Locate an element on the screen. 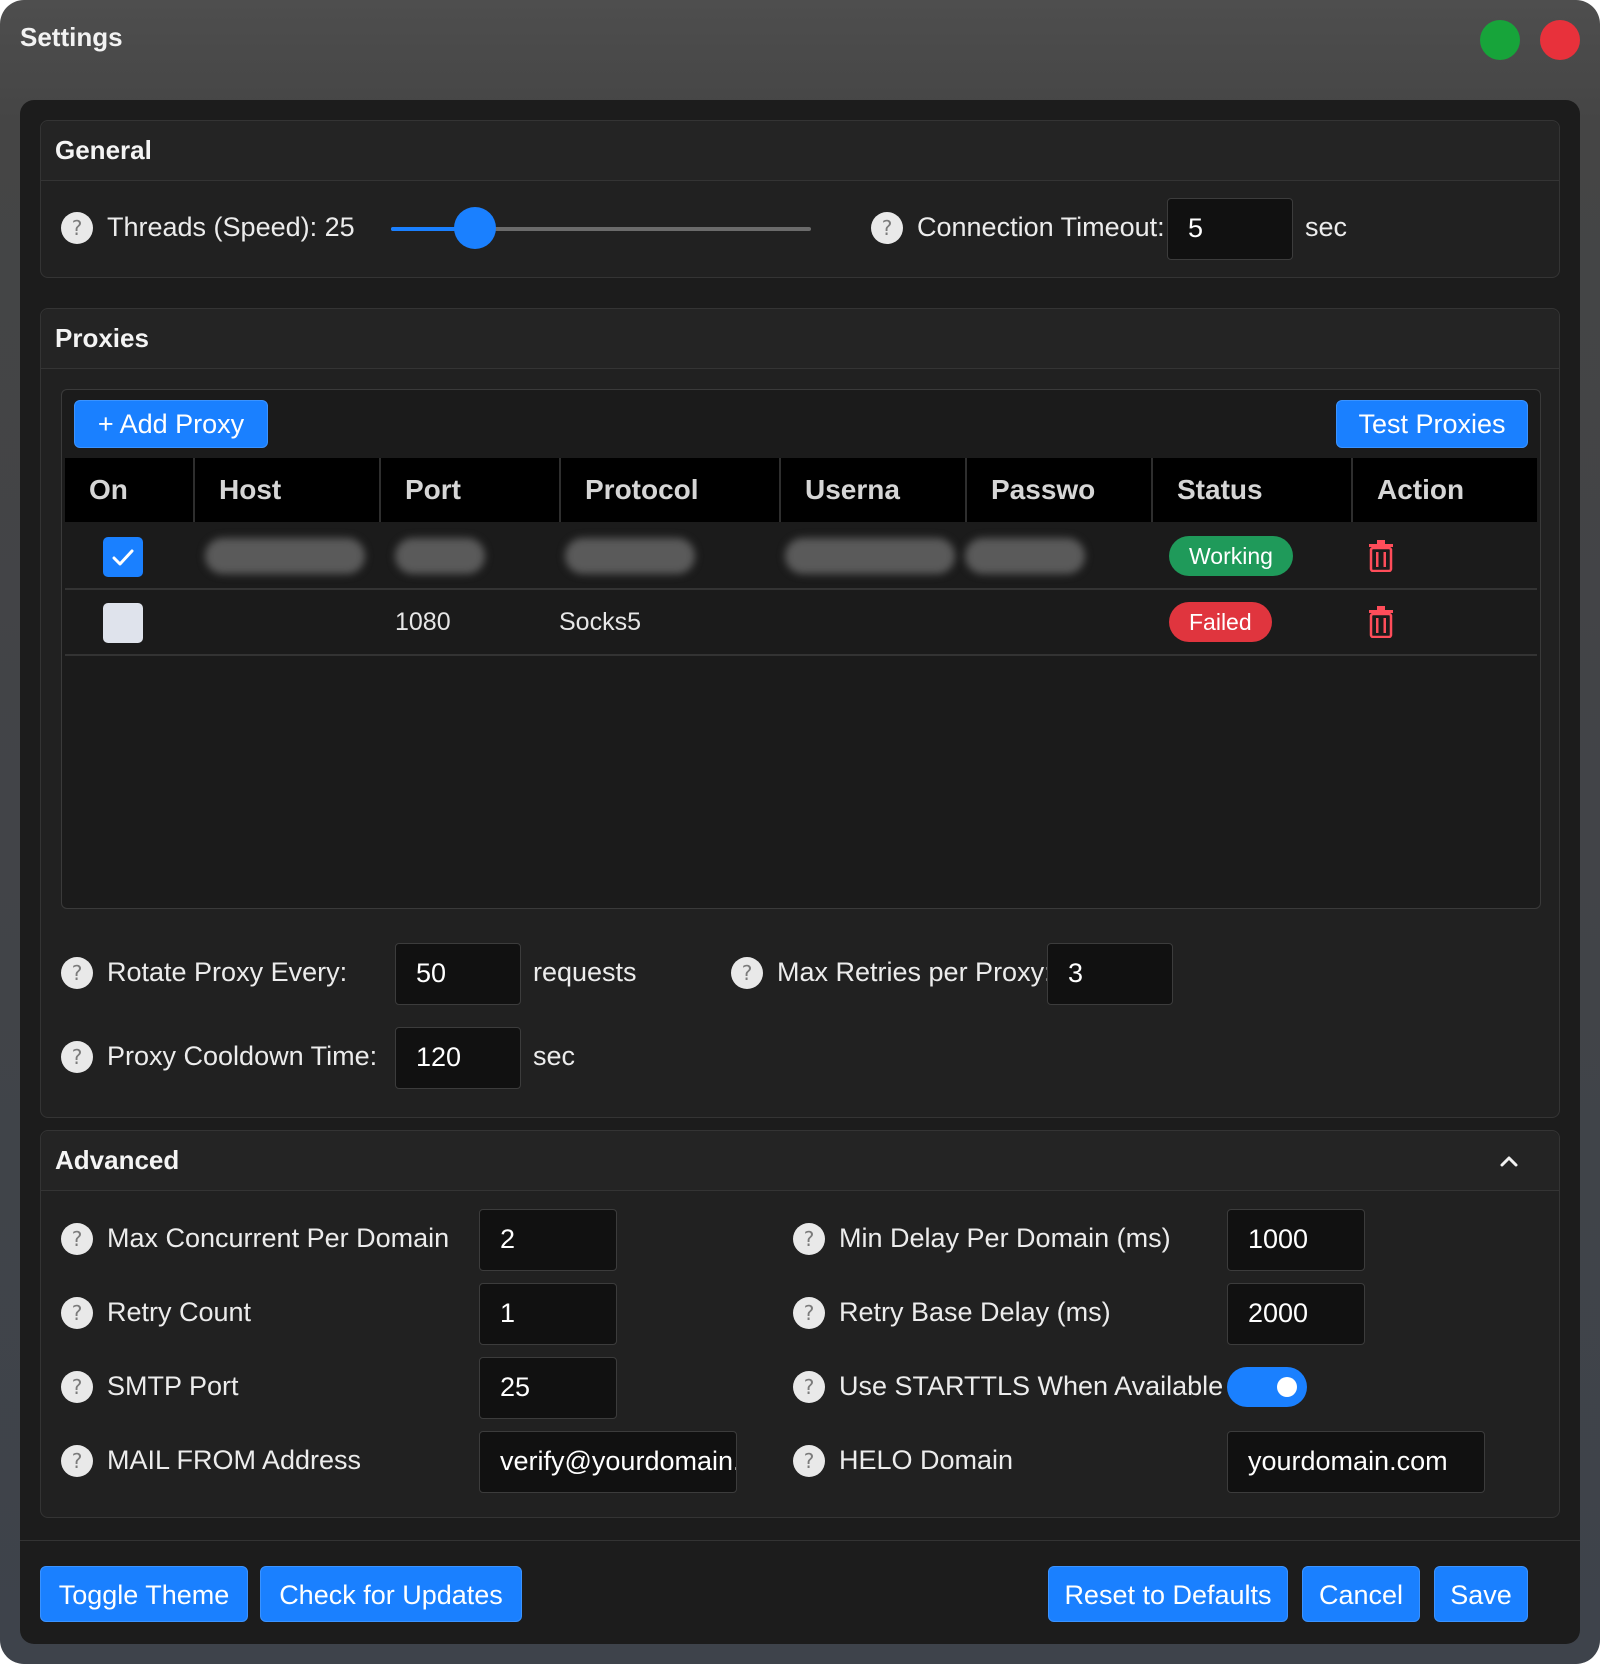 The width and height of the screenshot is (1600, 1664). mail-from-label: MAIL FROM Address is located at coordinates (234, 1460).